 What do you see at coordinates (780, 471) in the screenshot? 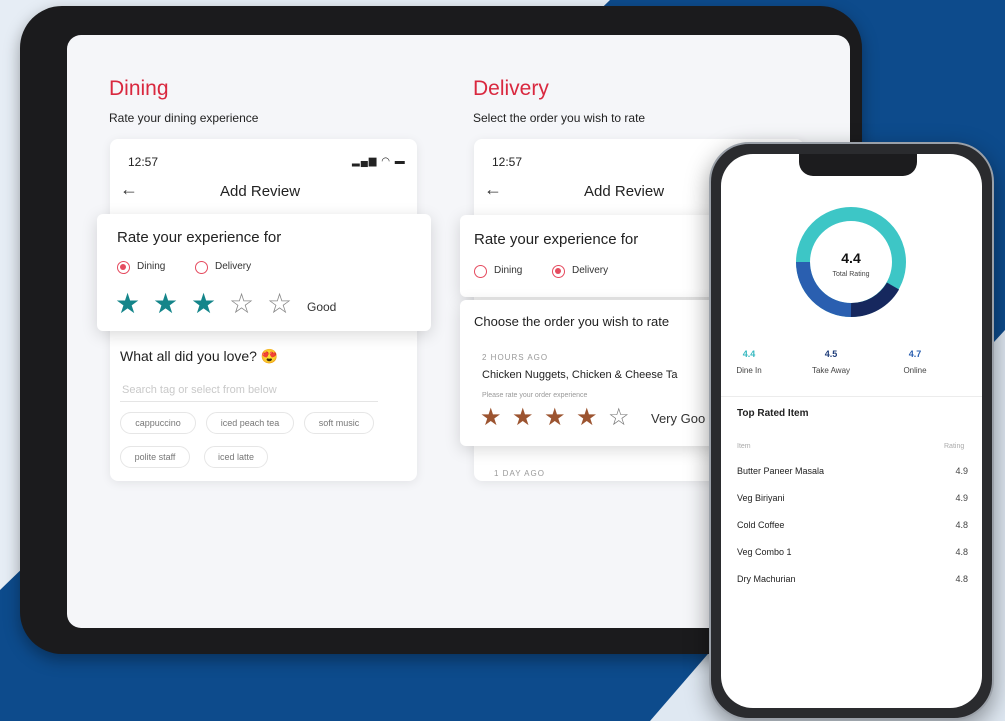
I see `list-item-name: Butter Paneer Masala` at bounding box center [780, 471].